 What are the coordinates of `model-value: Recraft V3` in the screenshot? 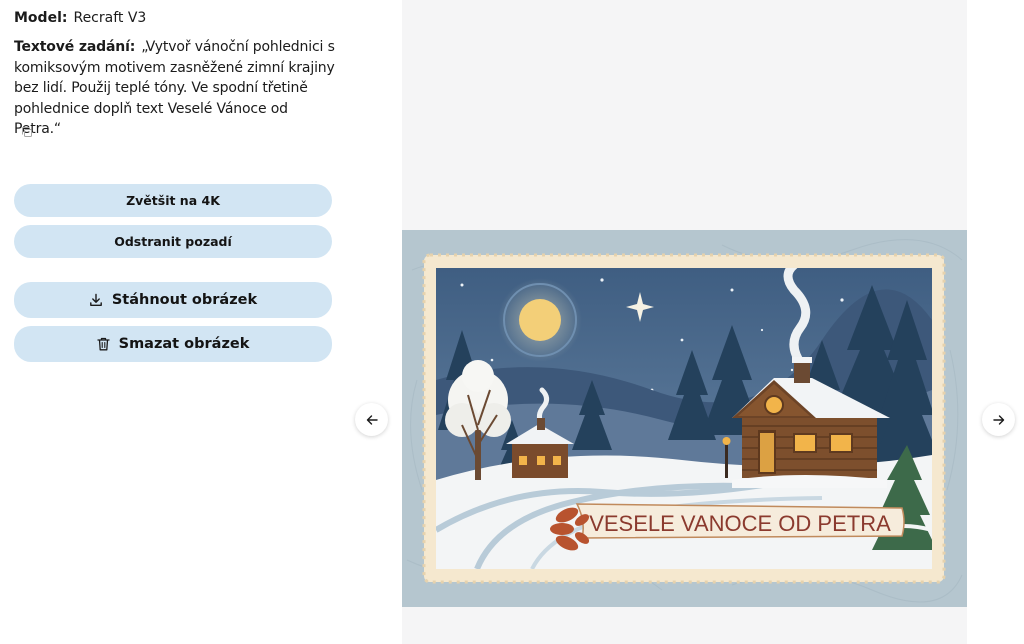 It's located at (110, 18).